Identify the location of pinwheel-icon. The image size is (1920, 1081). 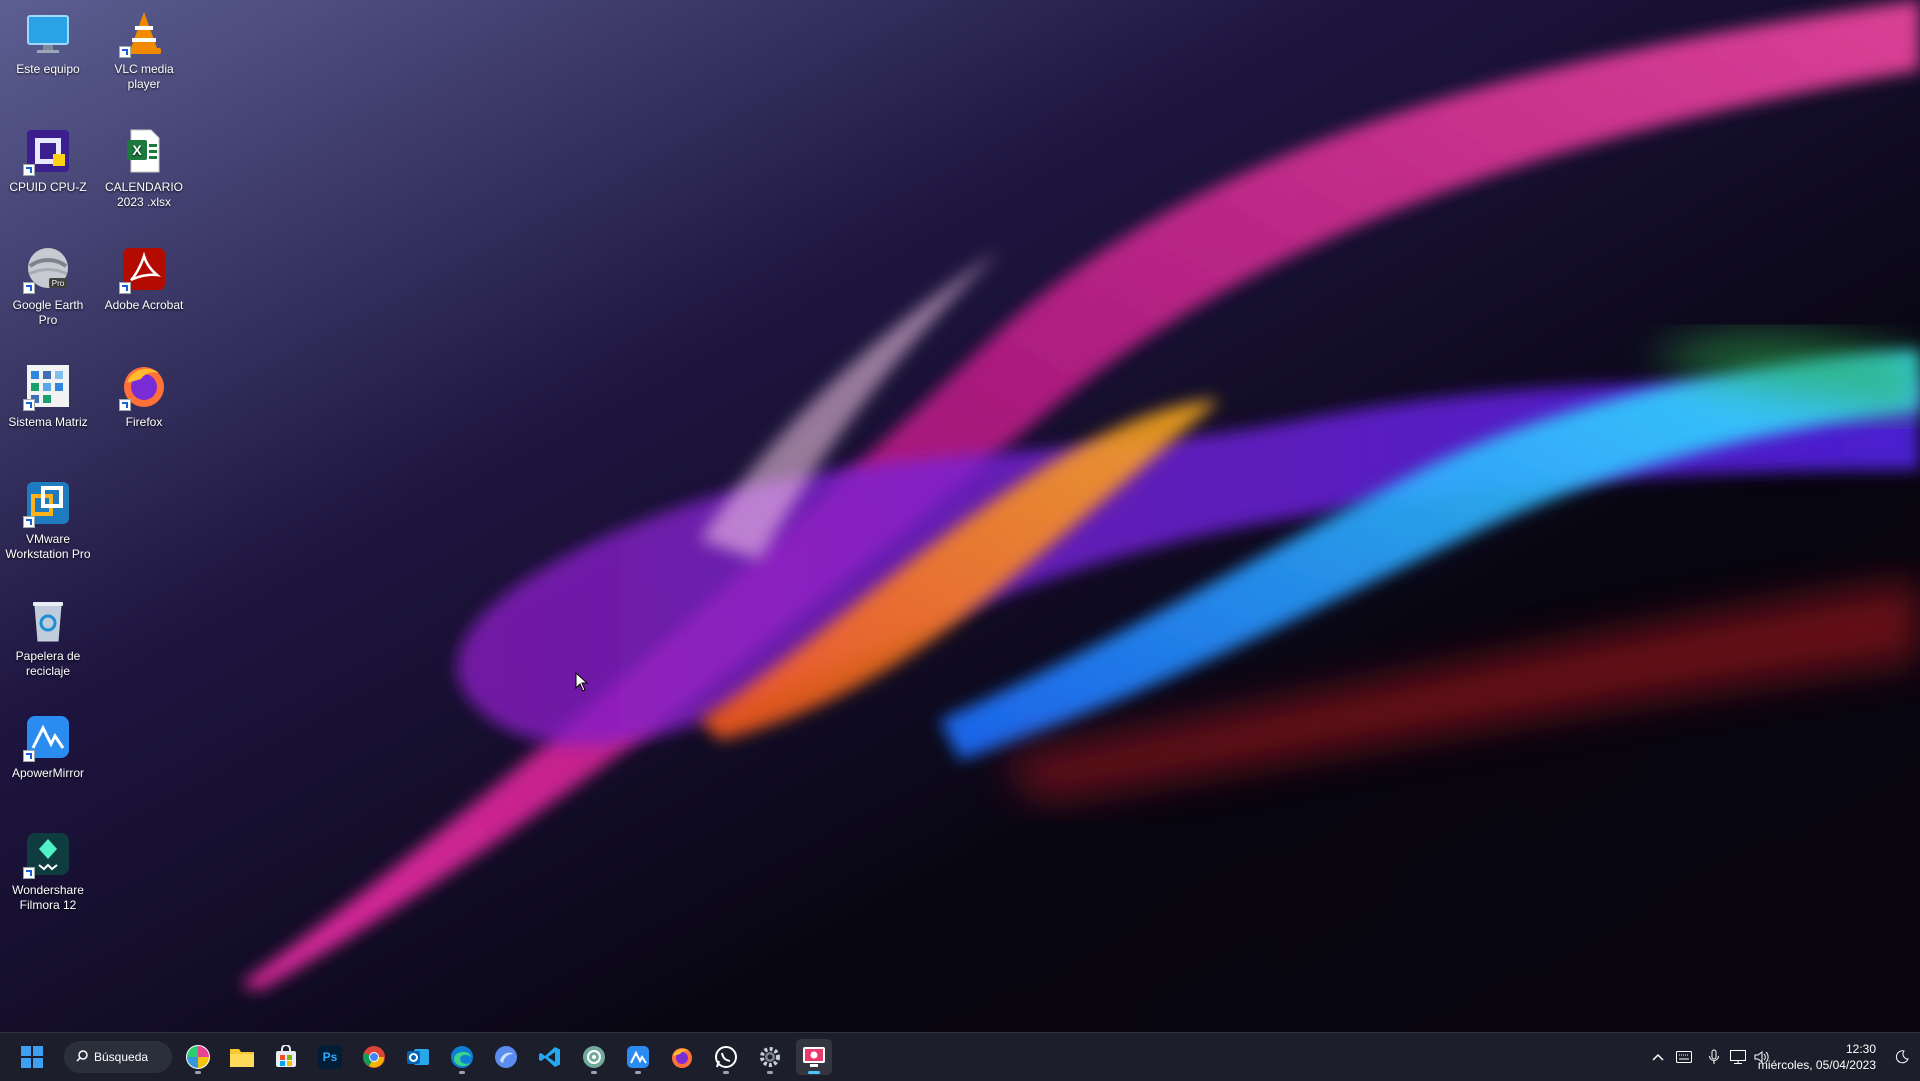
(198, 1057).